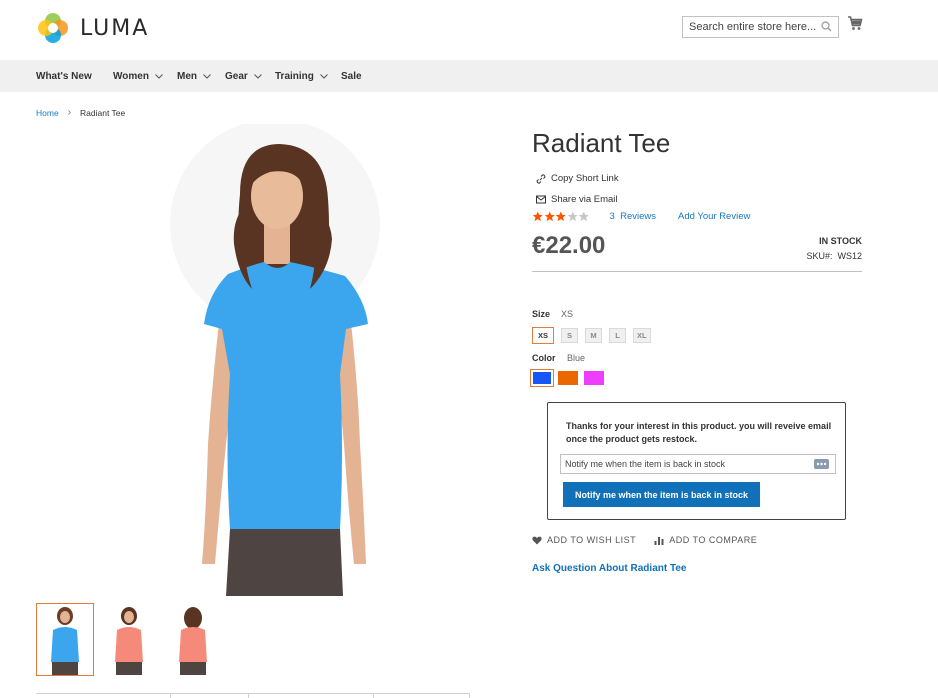 The image size is (938, 698). I want to click on color-swatch-orange, so click(568, 378).